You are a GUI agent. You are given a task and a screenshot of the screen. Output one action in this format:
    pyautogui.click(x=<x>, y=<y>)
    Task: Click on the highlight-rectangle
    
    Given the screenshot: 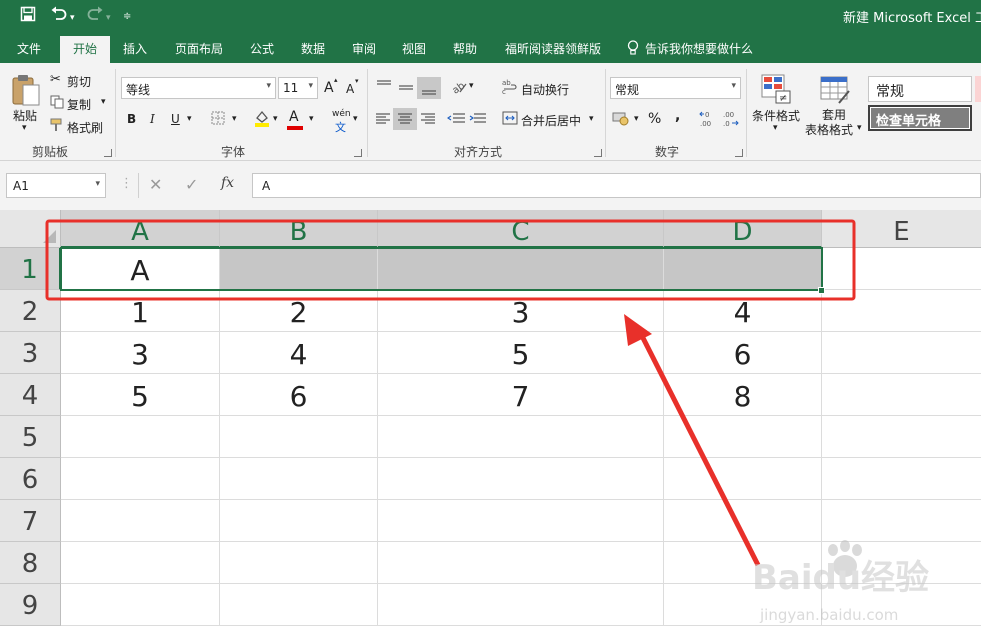 What is the action you would take?
    pyautogui.click(x=450, y=260)
    